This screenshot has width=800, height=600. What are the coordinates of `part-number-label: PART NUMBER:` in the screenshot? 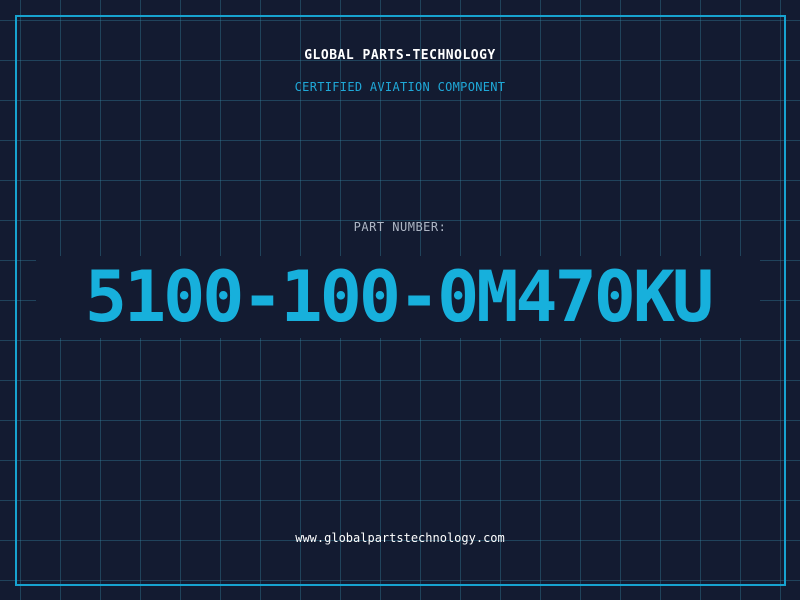 It's located at (400, 227).